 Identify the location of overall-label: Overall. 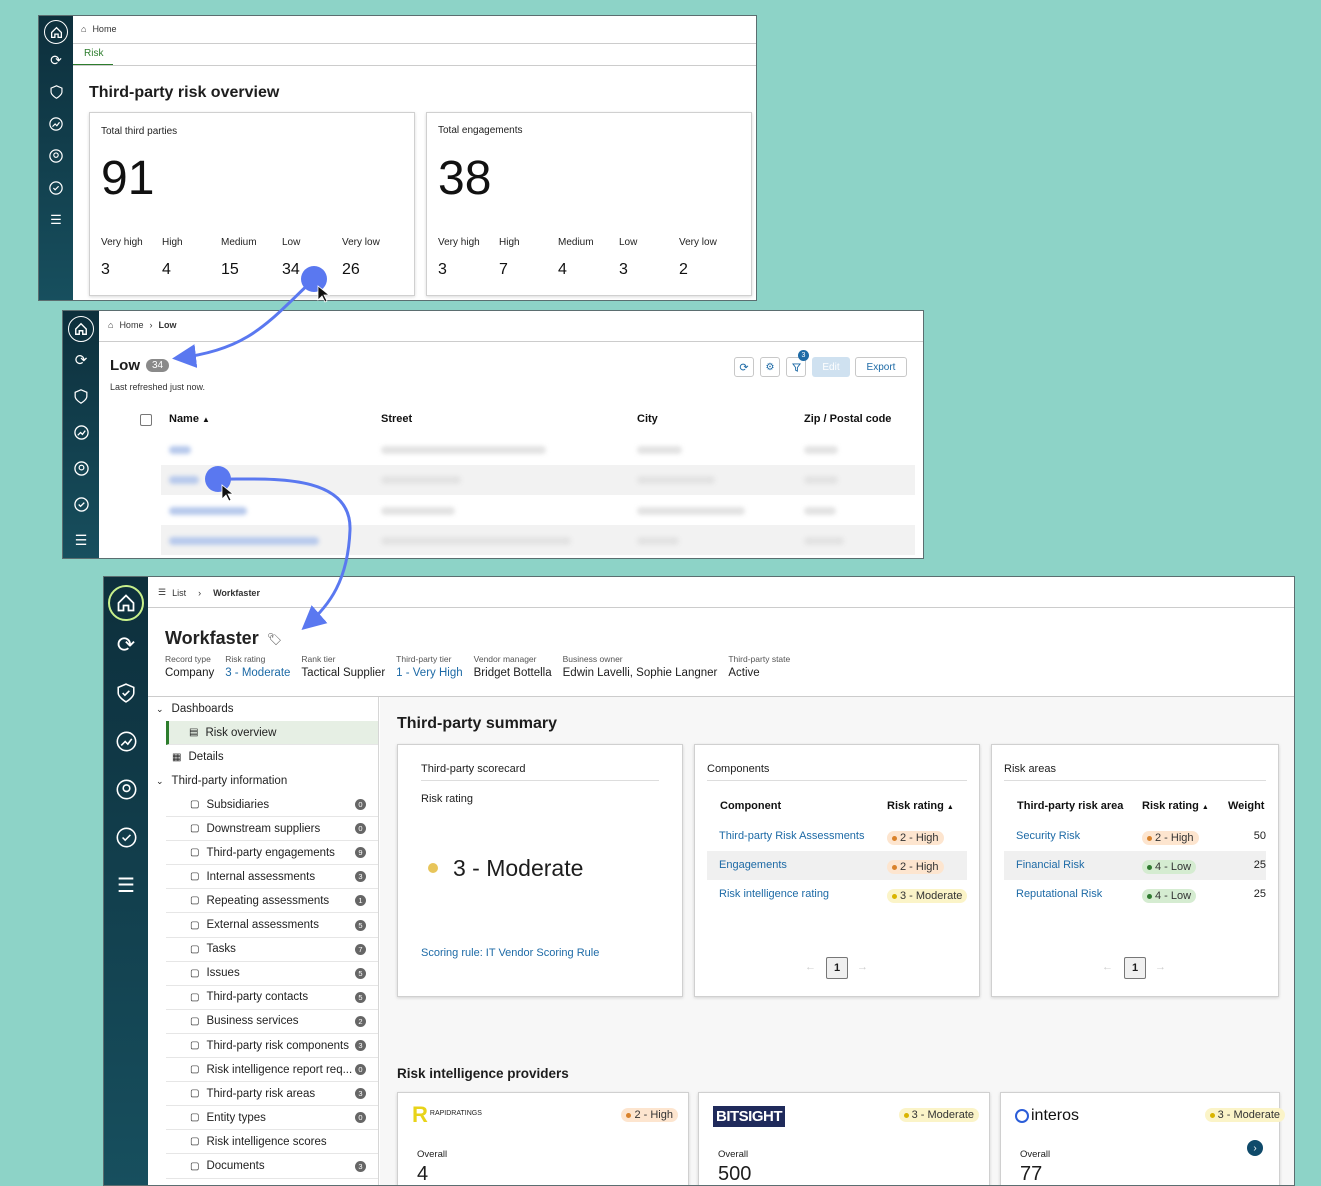
(432, 1154).